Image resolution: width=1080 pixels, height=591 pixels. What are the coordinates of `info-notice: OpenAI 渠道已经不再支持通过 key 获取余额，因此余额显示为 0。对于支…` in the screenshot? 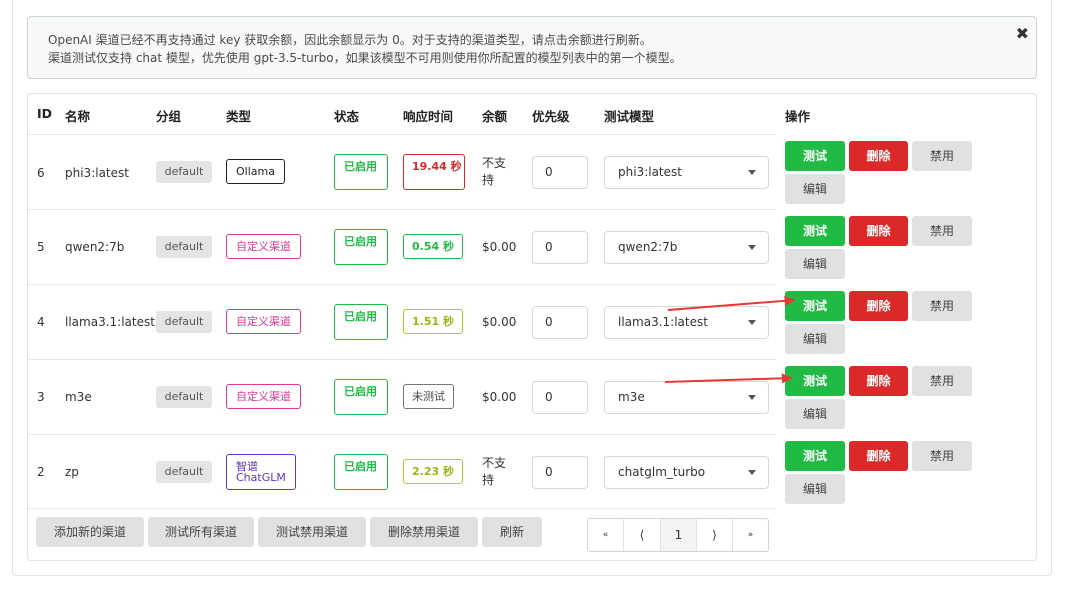 It's located at (532, 47).